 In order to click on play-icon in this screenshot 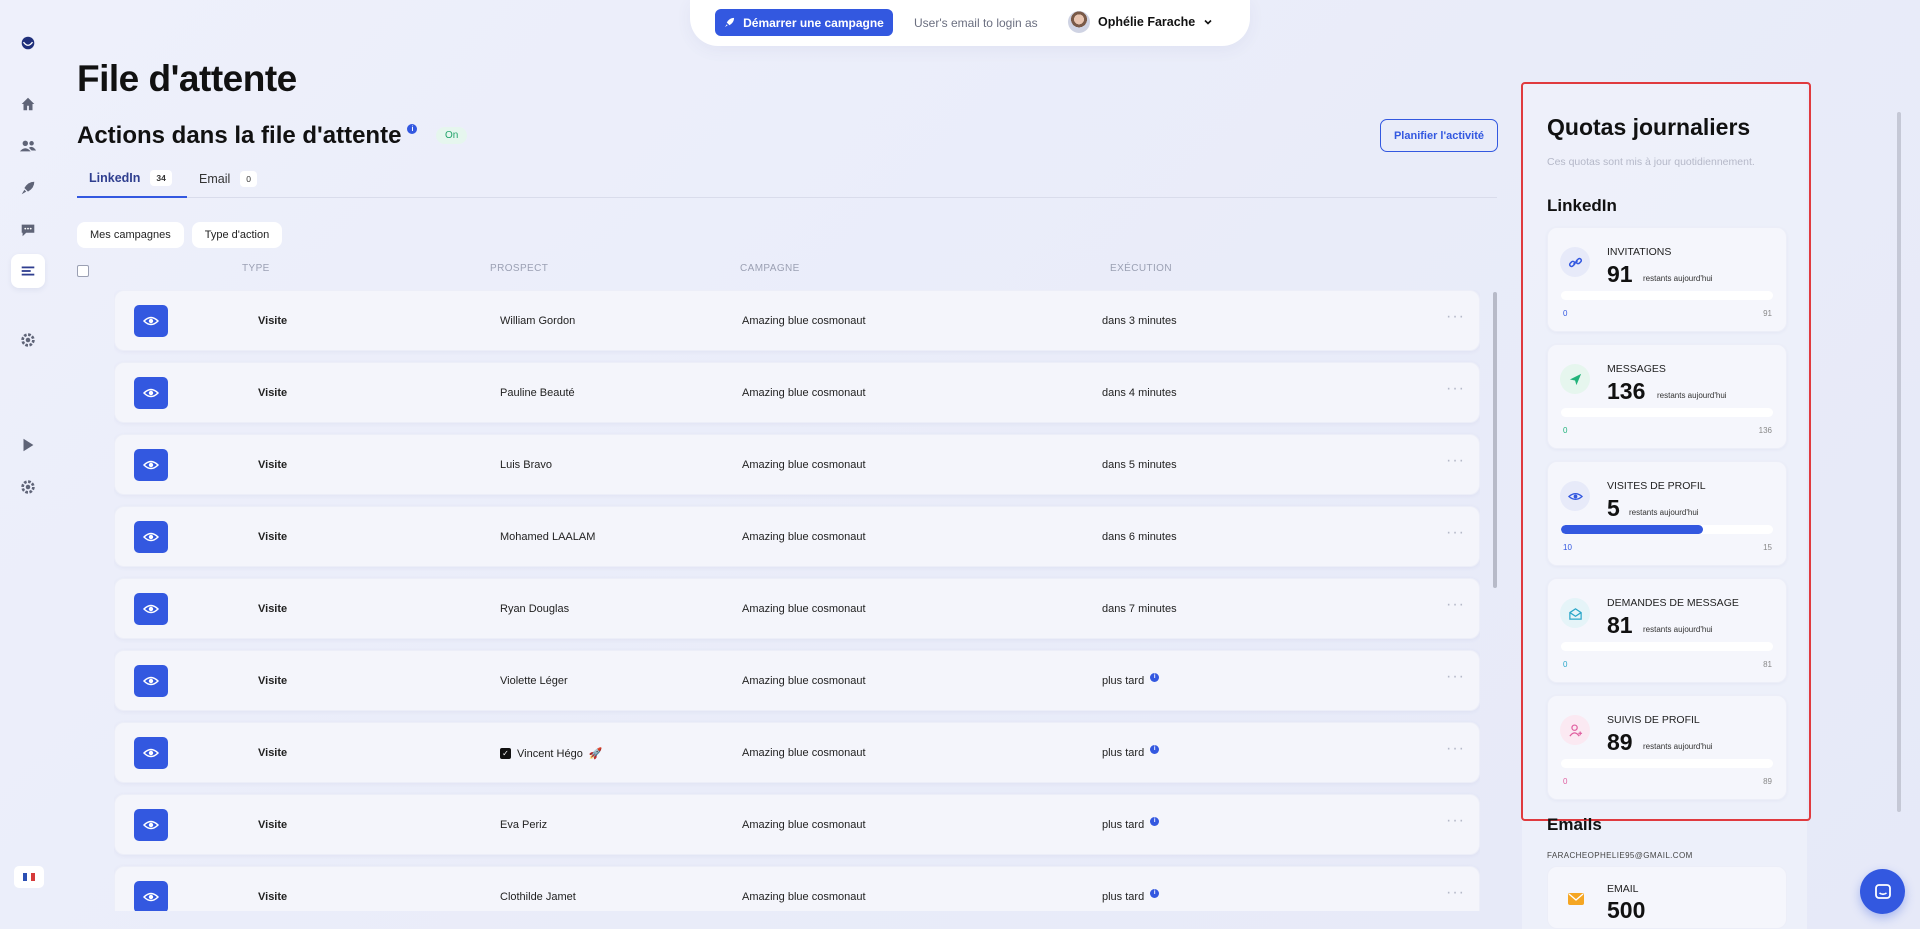, I will do `click(28, 445)`.